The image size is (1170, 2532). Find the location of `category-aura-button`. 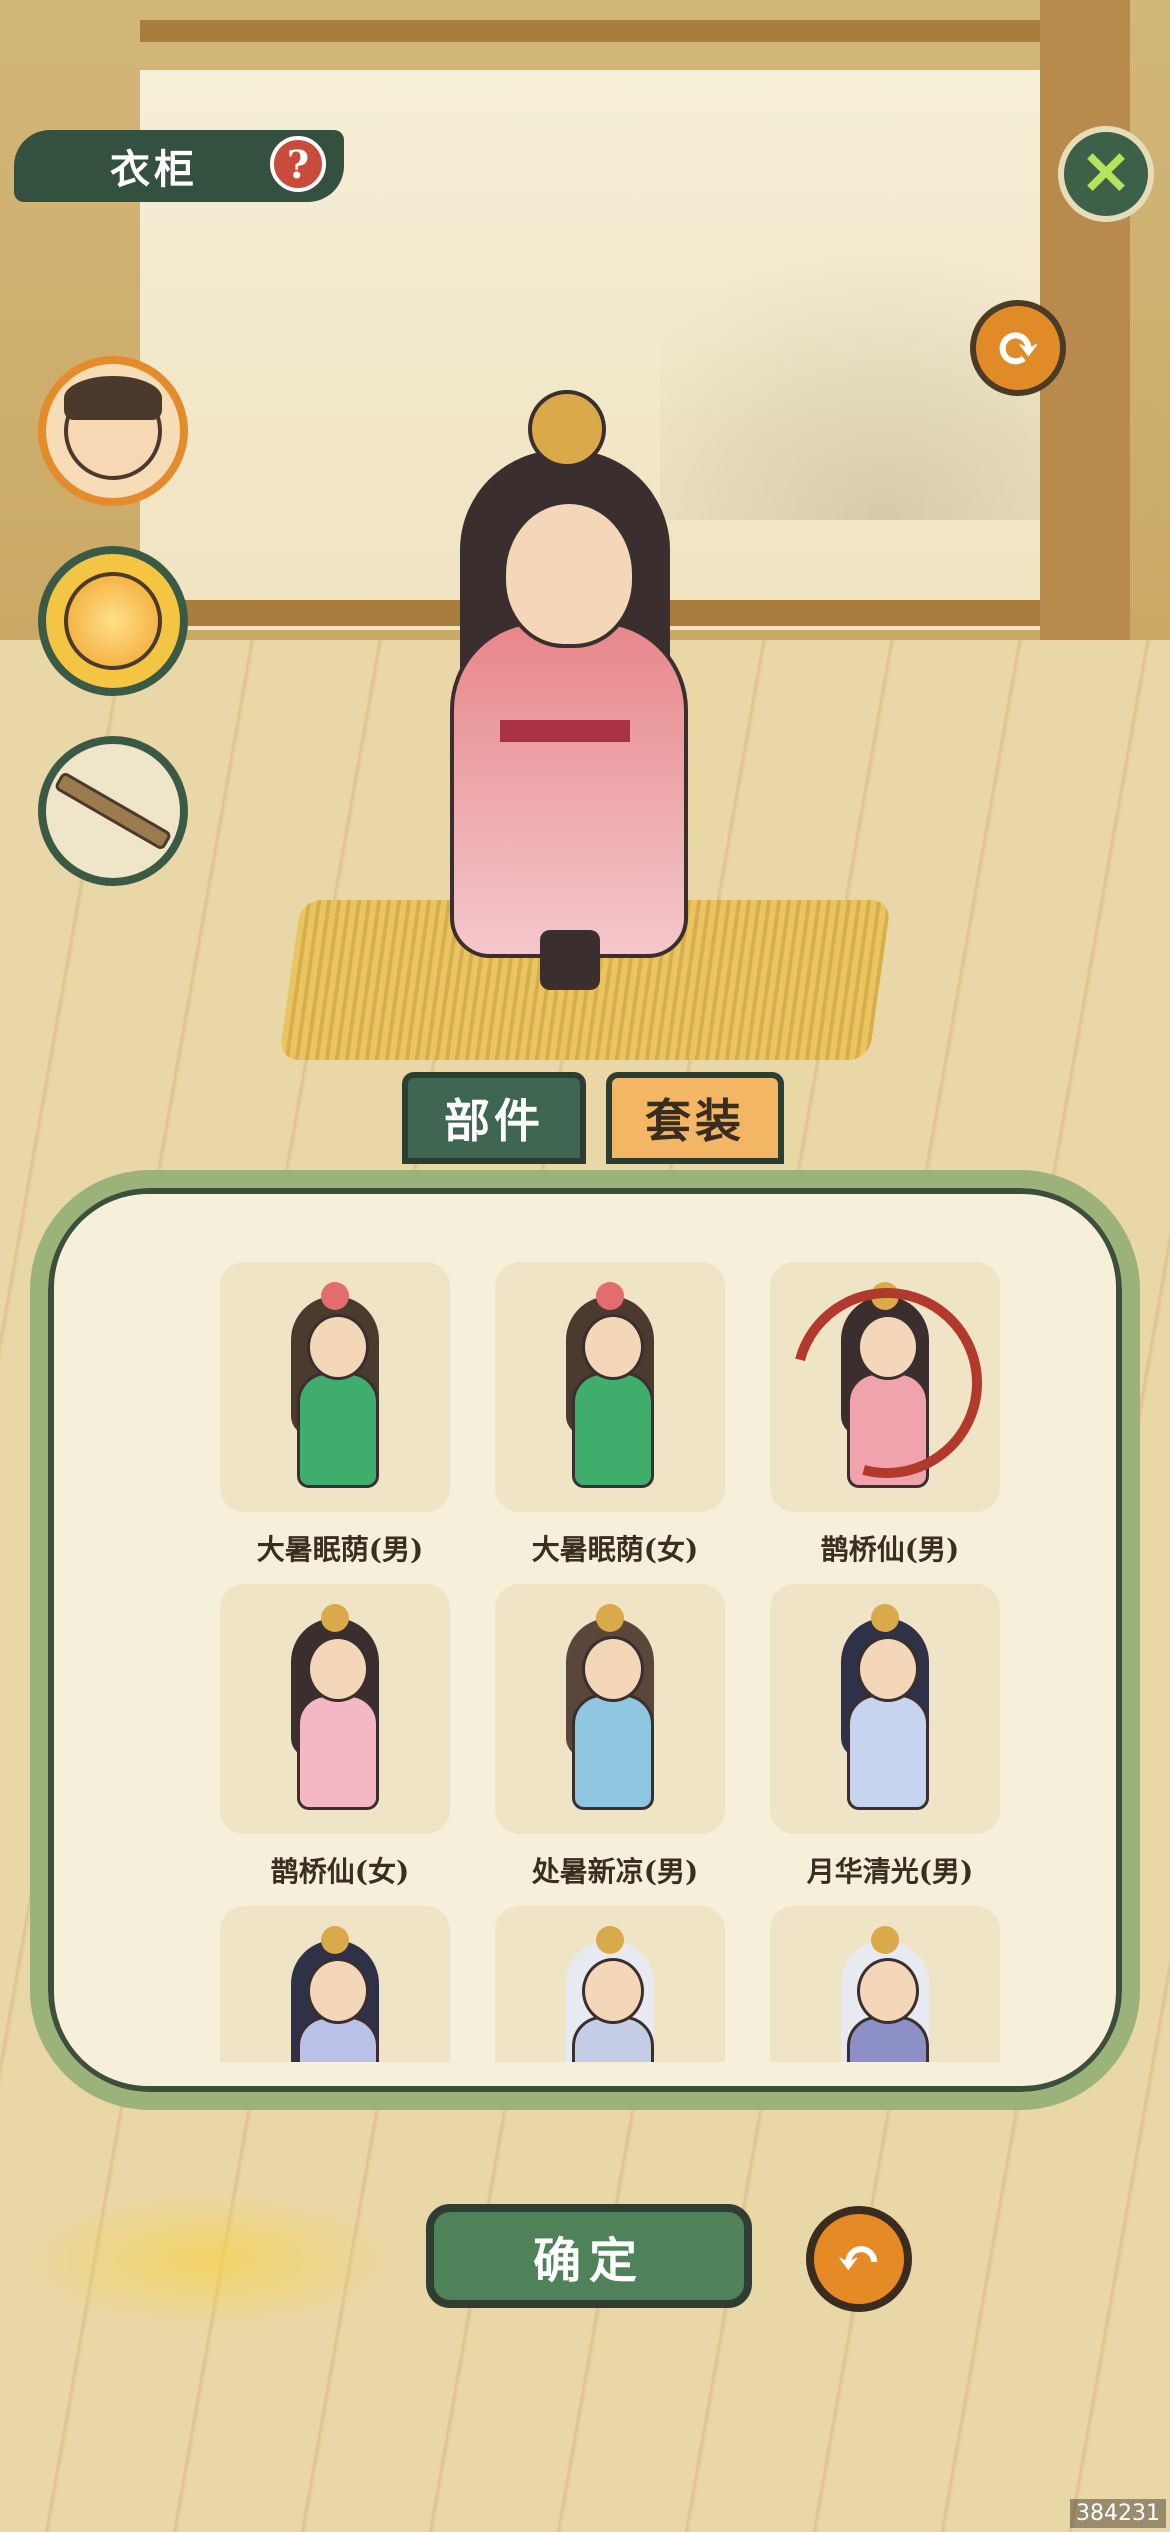

category-aura-button is located at coordinates (113, 621).